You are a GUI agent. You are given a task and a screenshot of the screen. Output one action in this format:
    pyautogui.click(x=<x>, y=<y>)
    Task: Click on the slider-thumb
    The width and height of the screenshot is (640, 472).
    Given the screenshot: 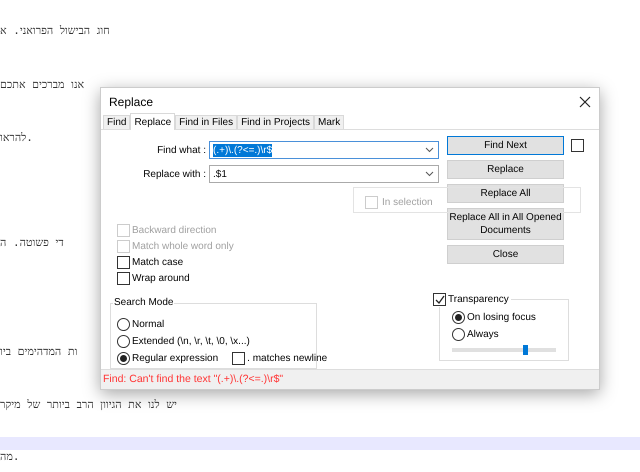 What is the action you would take?
    pyautogui.click(x=525, y=350)
    